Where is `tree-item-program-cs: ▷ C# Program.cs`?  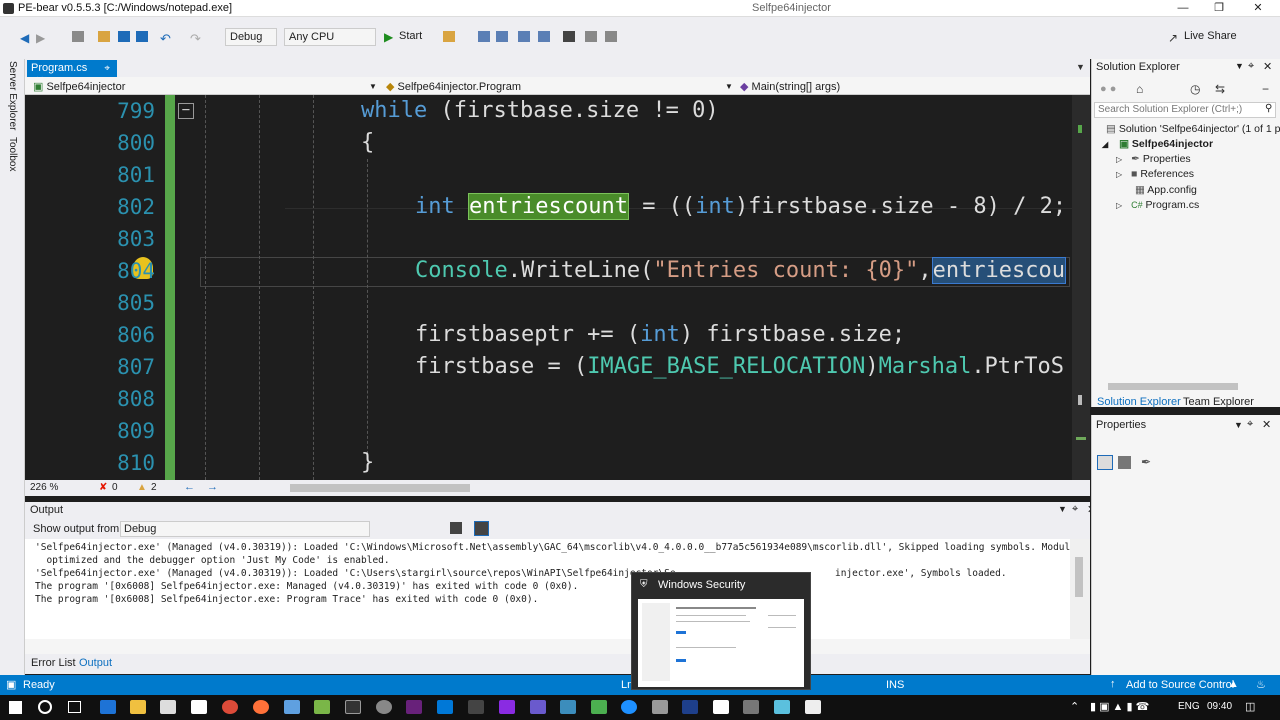 tree-item-program-cs: ▷ C# Program.cs is located at coordinates (1157, 205).